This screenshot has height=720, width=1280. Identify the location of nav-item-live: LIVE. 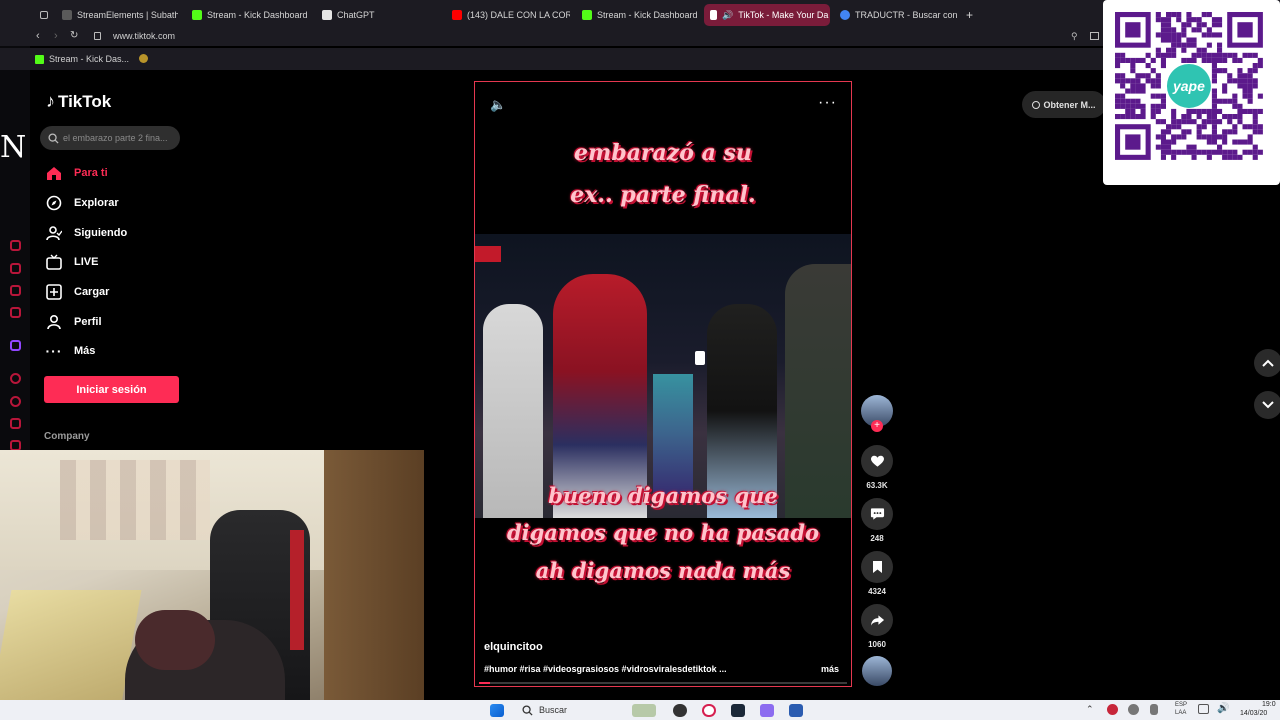
(72, 262).